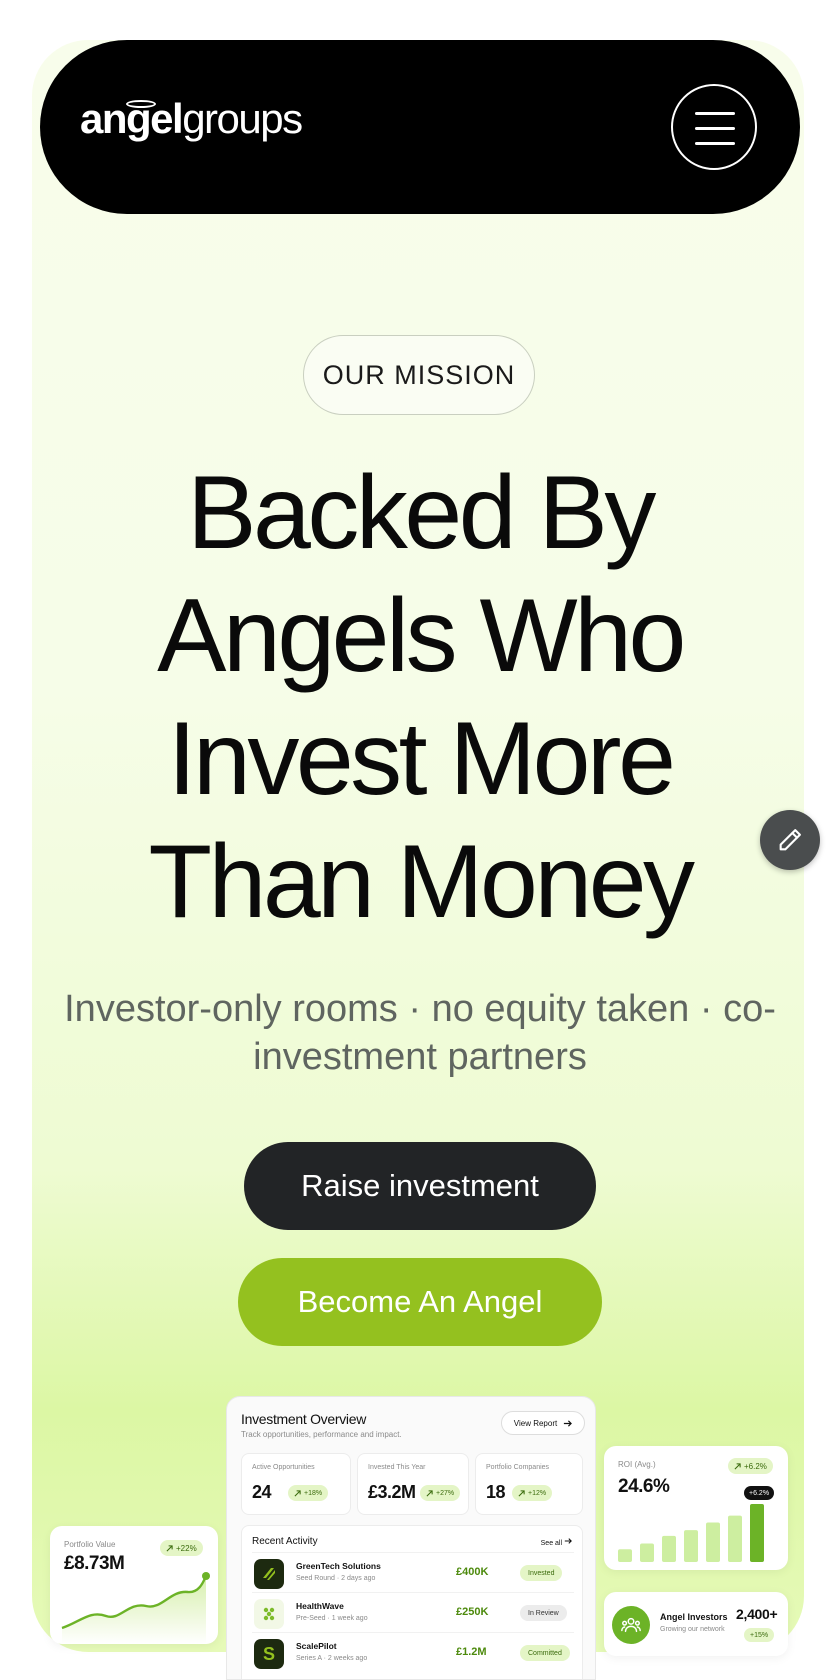 The height and width of the screenshot is (1680, 840). Describe the element at coordinates (421, 759) in the screenshot. I see `headline-line: Invest More` at that location.